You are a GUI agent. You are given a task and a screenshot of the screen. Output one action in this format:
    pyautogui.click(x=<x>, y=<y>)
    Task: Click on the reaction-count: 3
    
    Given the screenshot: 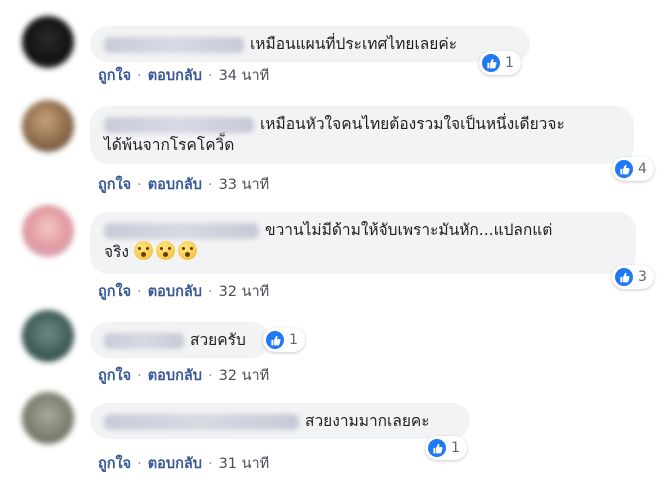 What is the action you would take?
    pyautogui.click(x=633, y=277)
    